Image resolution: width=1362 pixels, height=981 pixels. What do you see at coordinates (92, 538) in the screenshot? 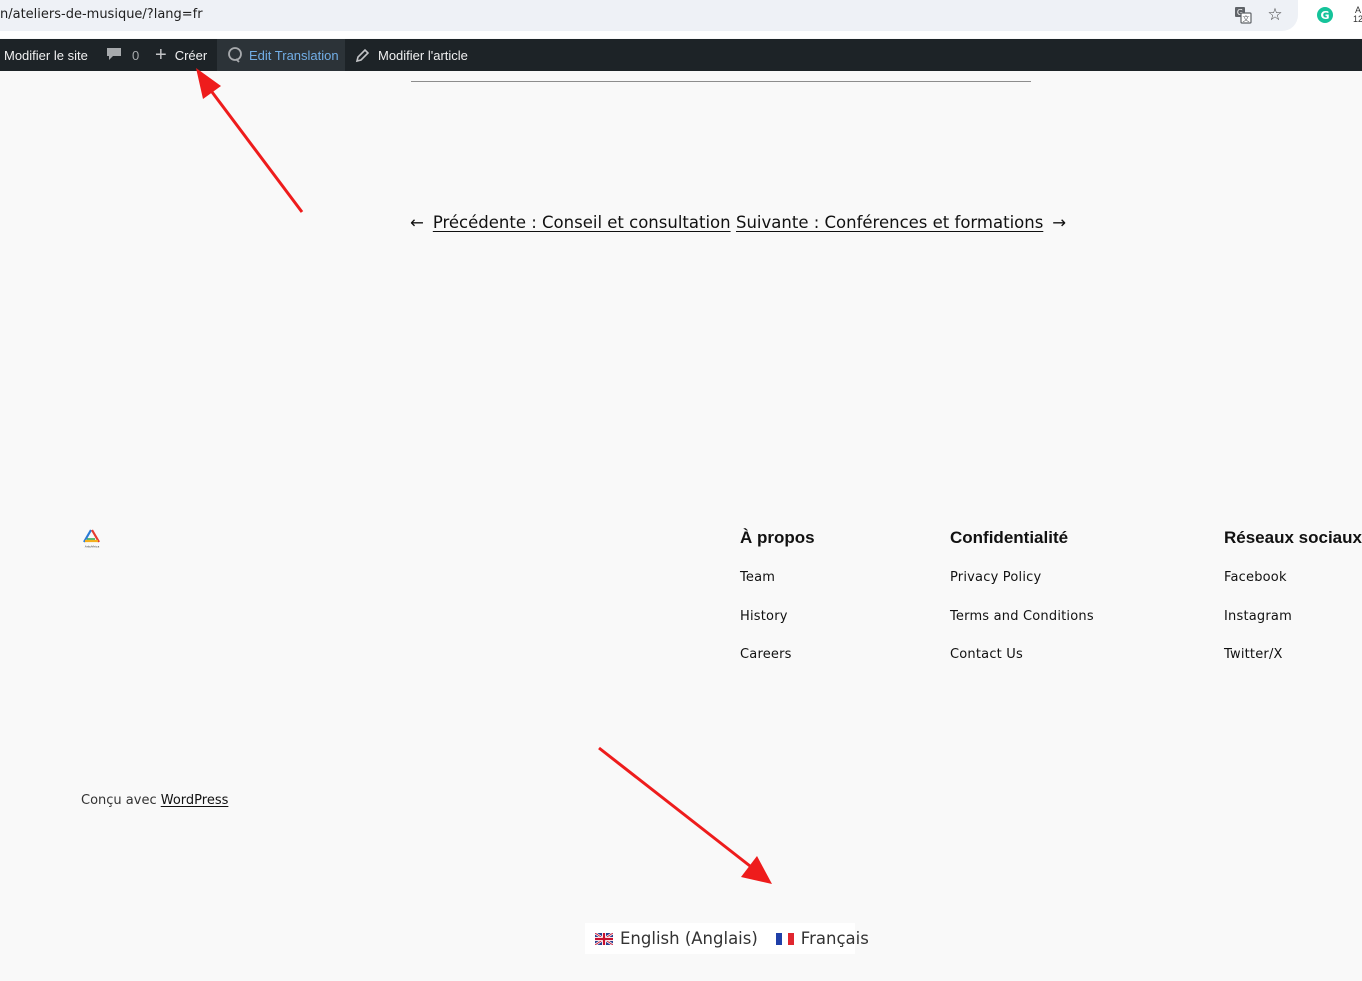
I see `site-logo: ArtsAfrica` at bounding box center [92, 538].